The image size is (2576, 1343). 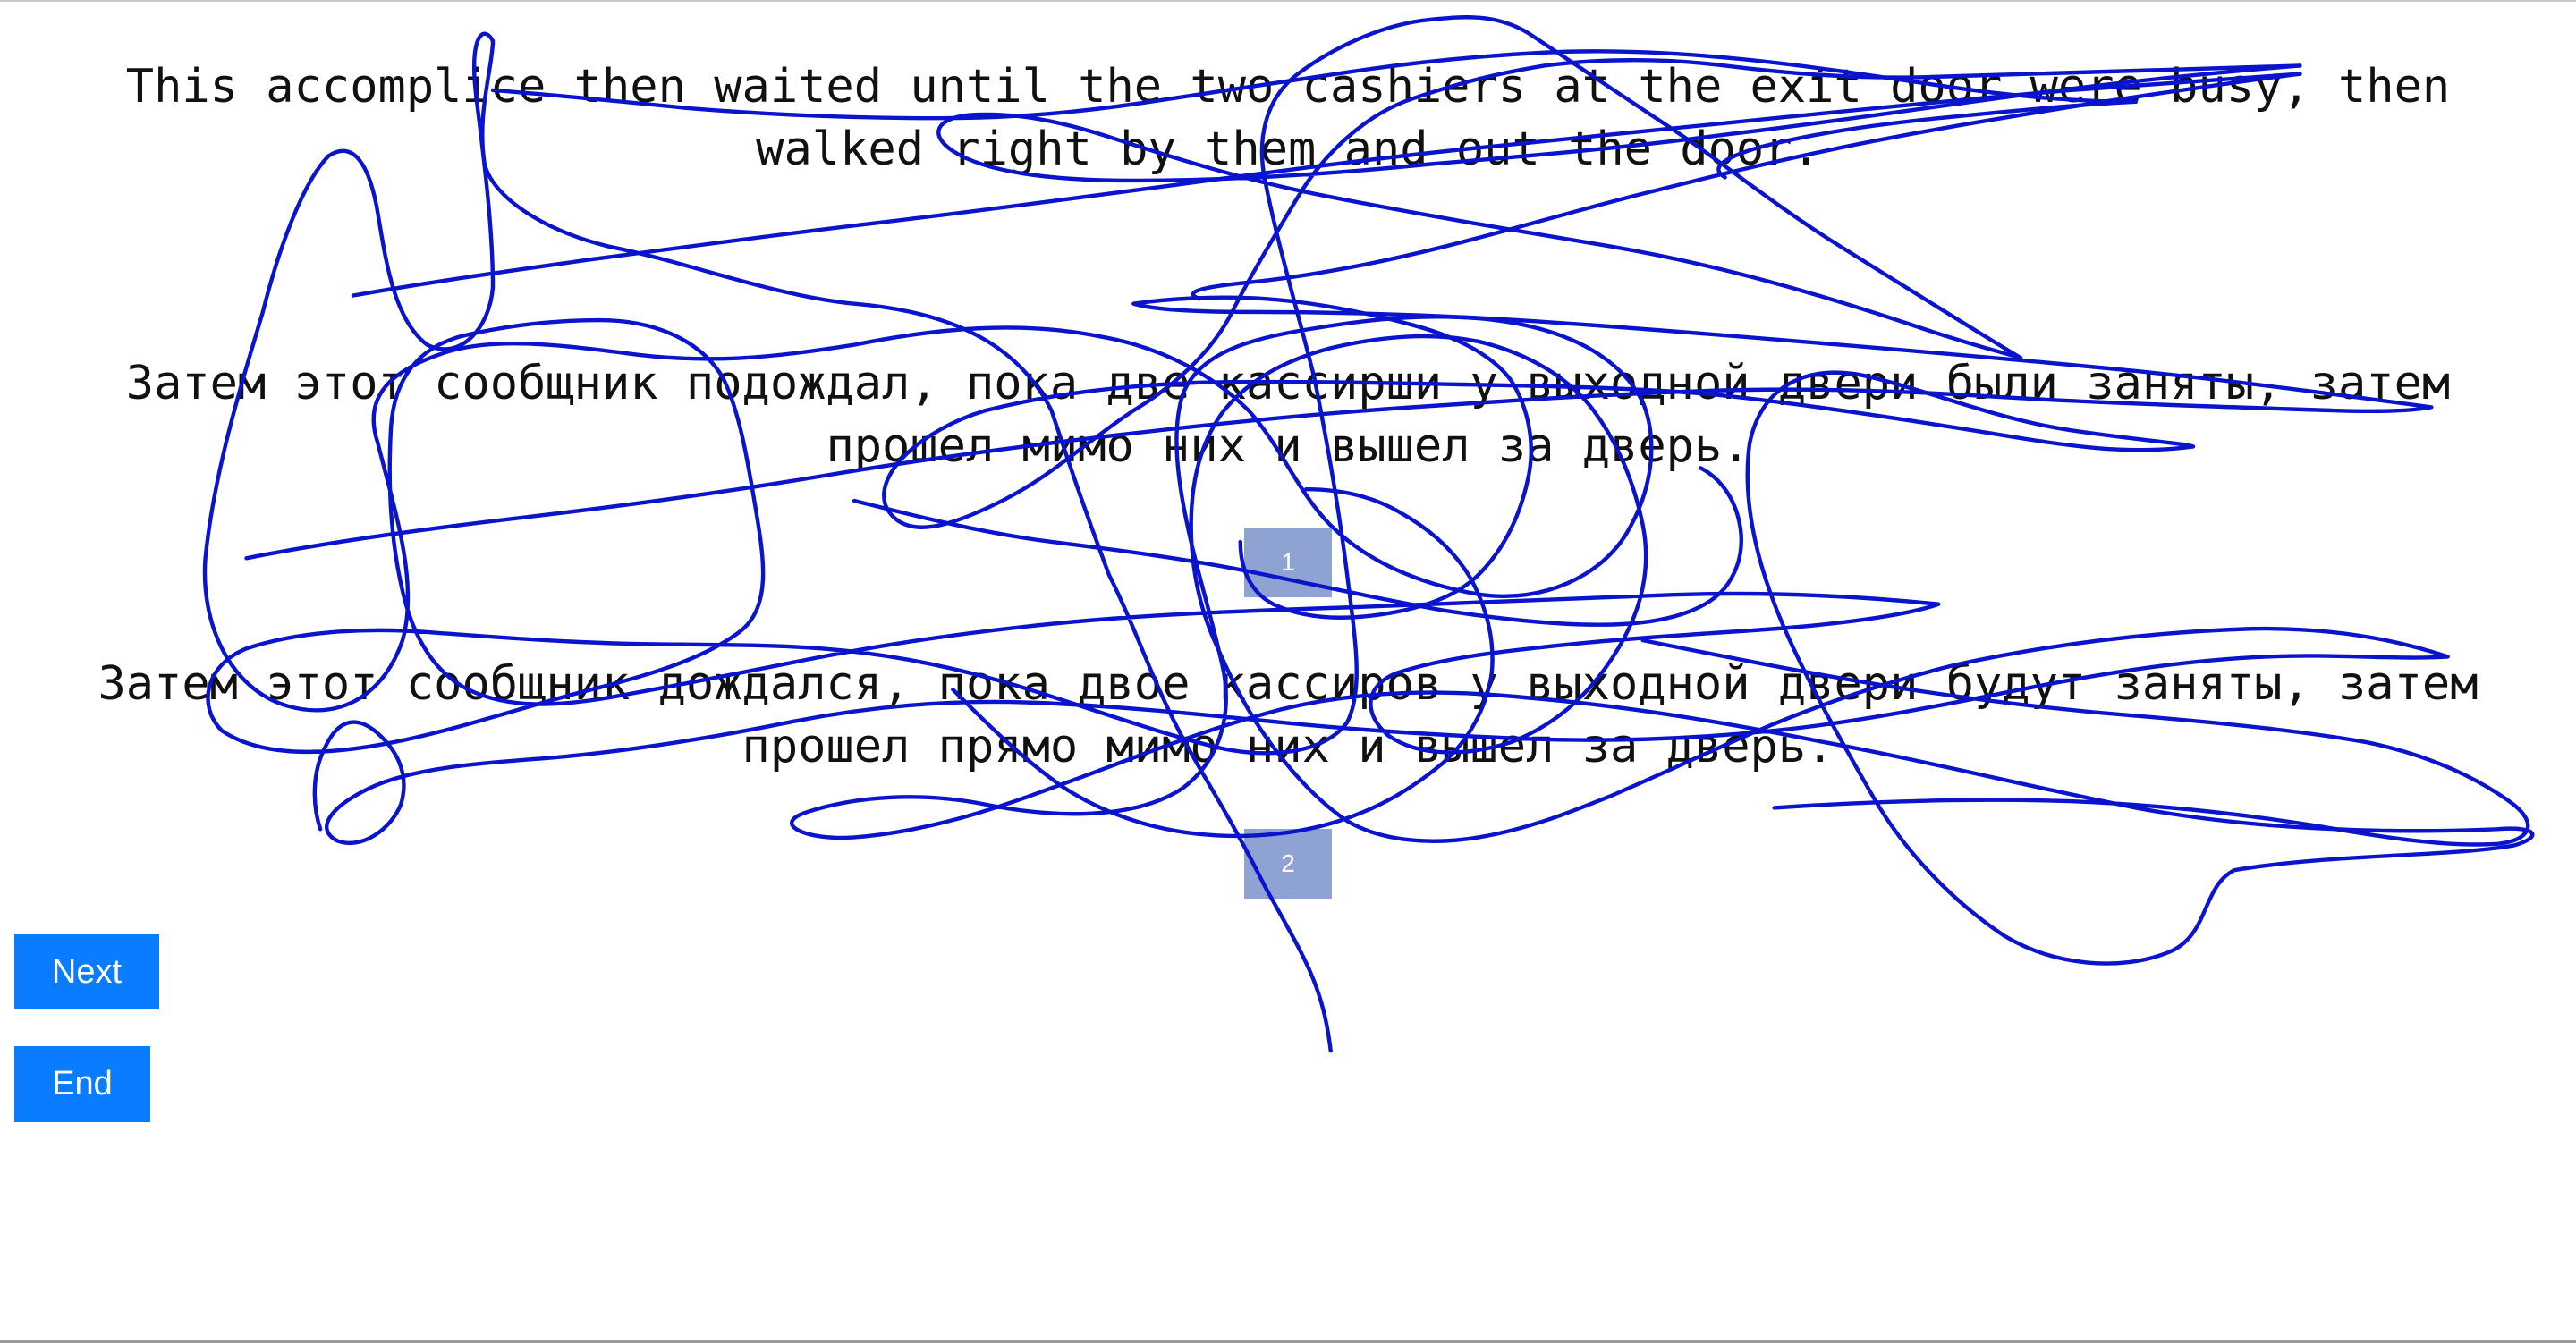 What do you see at coordinates (1288, 864) in the screenshot?
I see `choice-2-button: 2` at bounding box center [1288, 864].